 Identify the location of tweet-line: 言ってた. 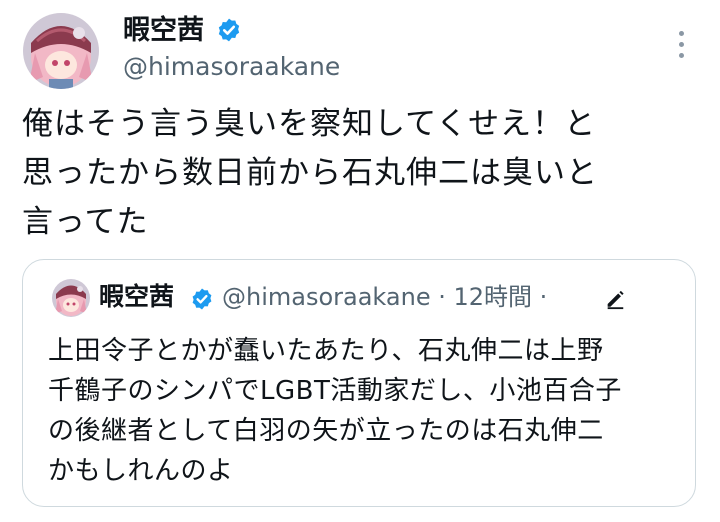
(85, 222).